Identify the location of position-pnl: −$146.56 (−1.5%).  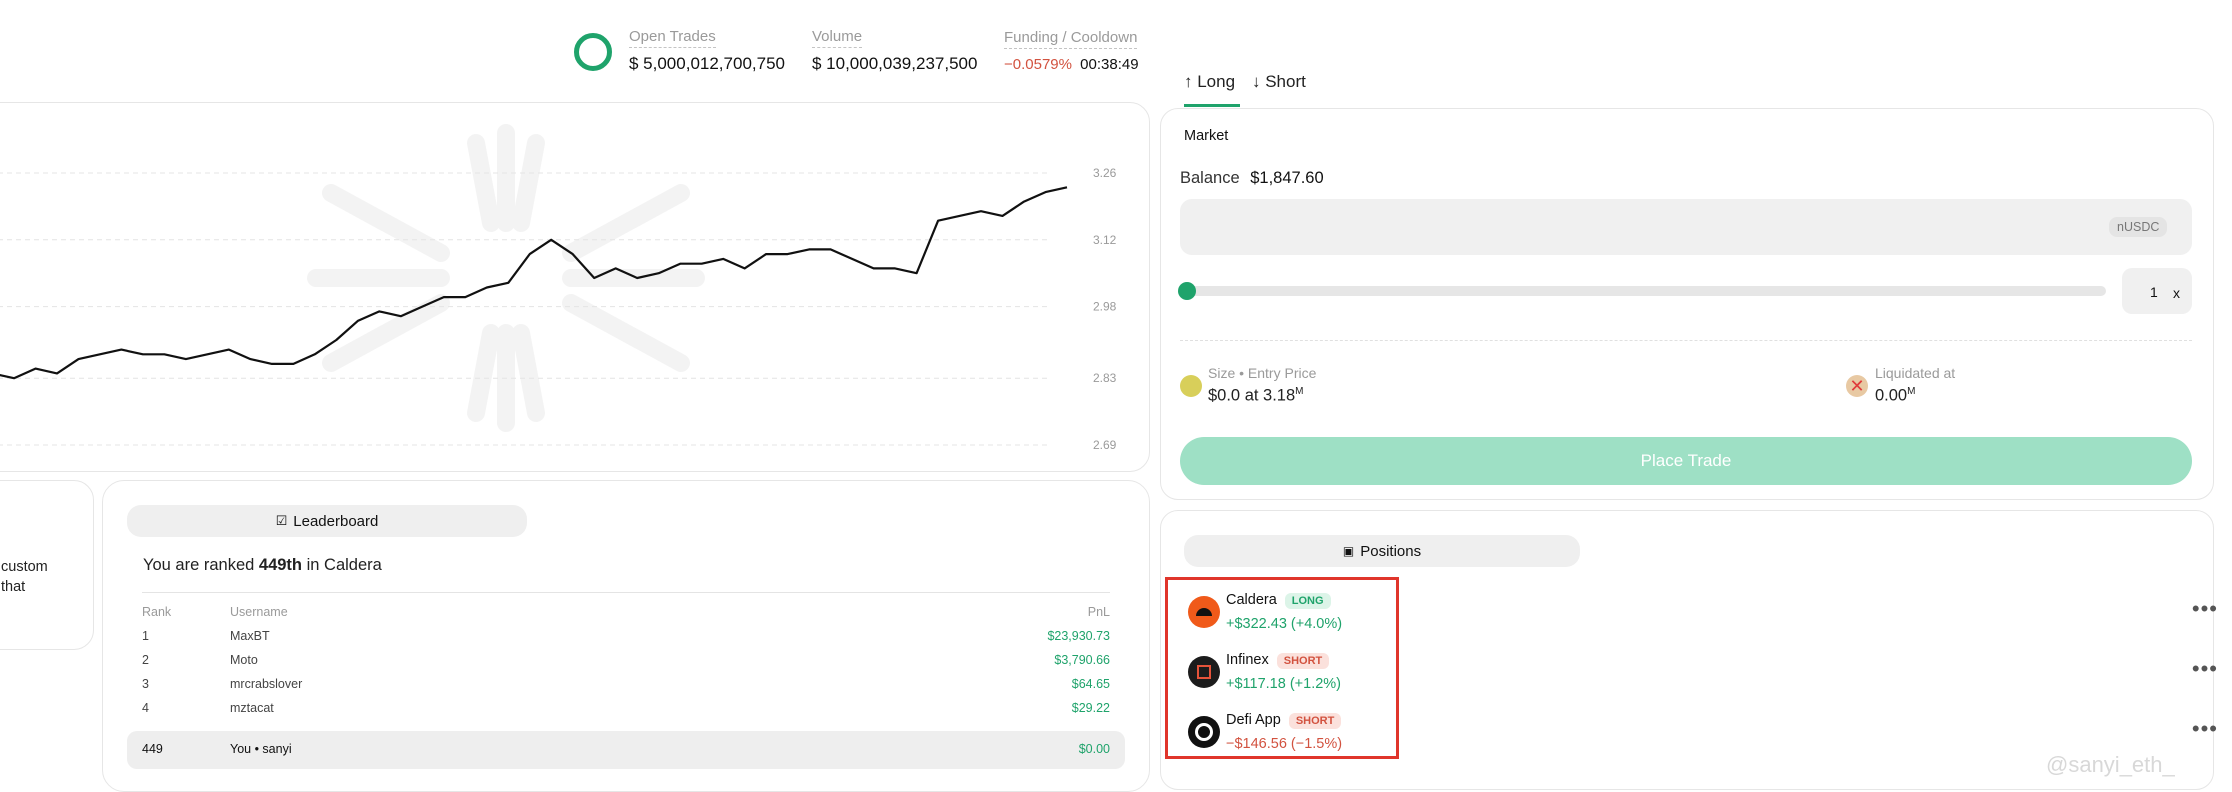
(1284, 744).